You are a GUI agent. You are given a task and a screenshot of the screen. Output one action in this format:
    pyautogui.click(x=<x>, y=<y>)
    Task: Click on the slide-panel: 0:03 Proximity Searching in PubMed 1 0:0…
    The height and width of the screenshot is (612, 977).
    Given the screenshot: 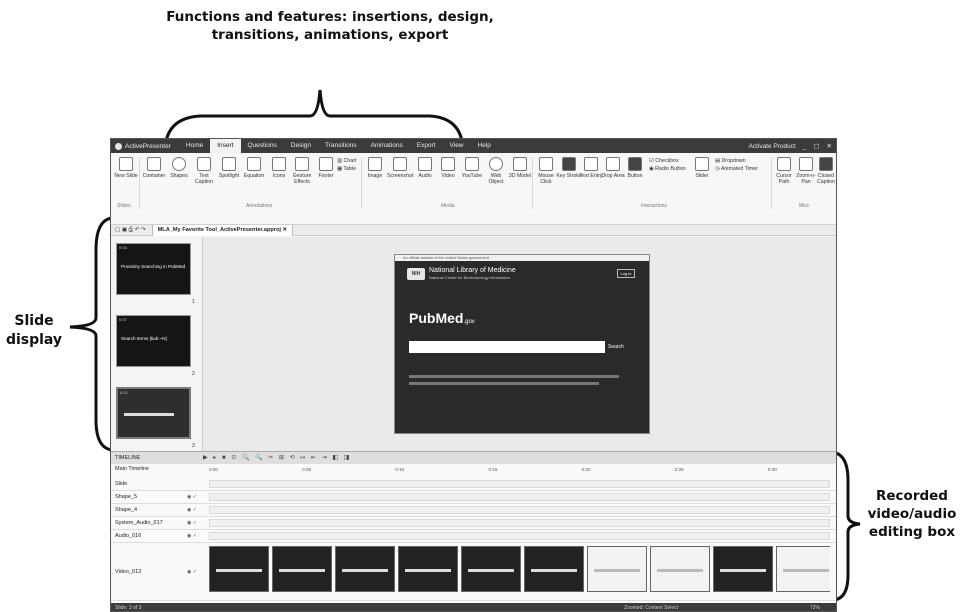 What is the action you would take?
    pyautogui.click(x=157, y=344)
    